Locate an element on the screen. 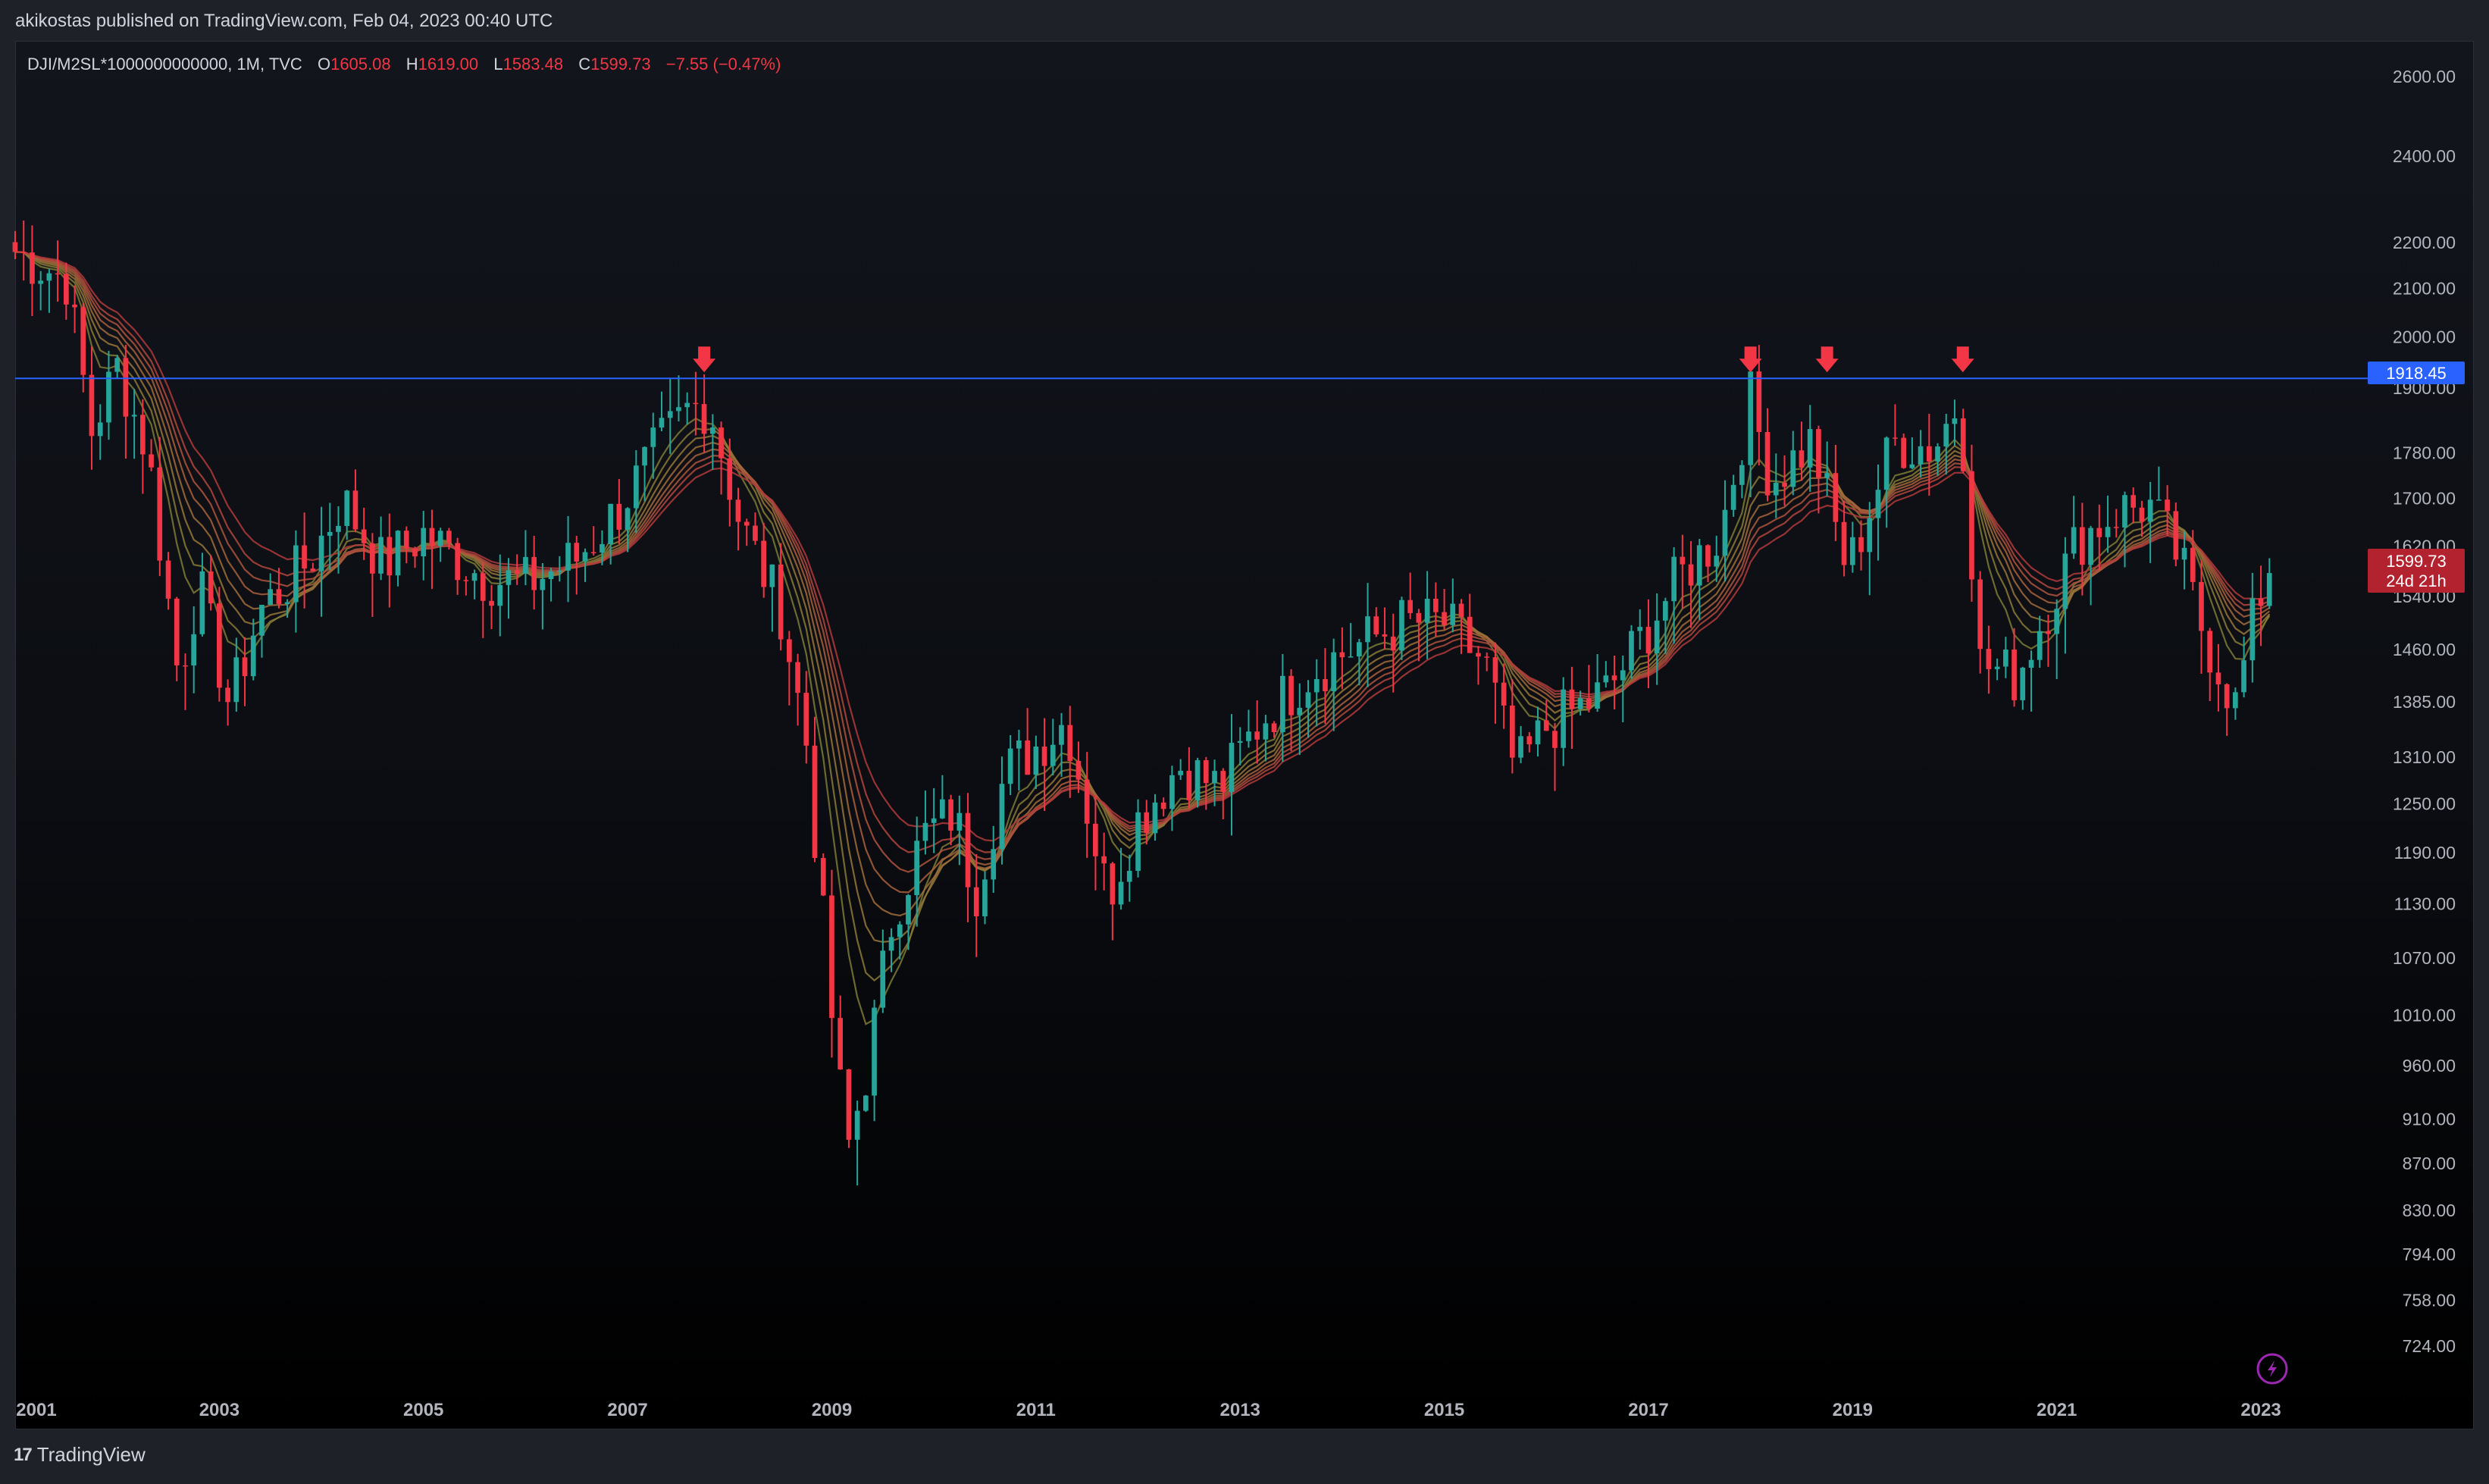 The width and height of the screenshot is (2489, 1484). tradingview-logo-icon: 17 is located at coordinates (23, 1454).